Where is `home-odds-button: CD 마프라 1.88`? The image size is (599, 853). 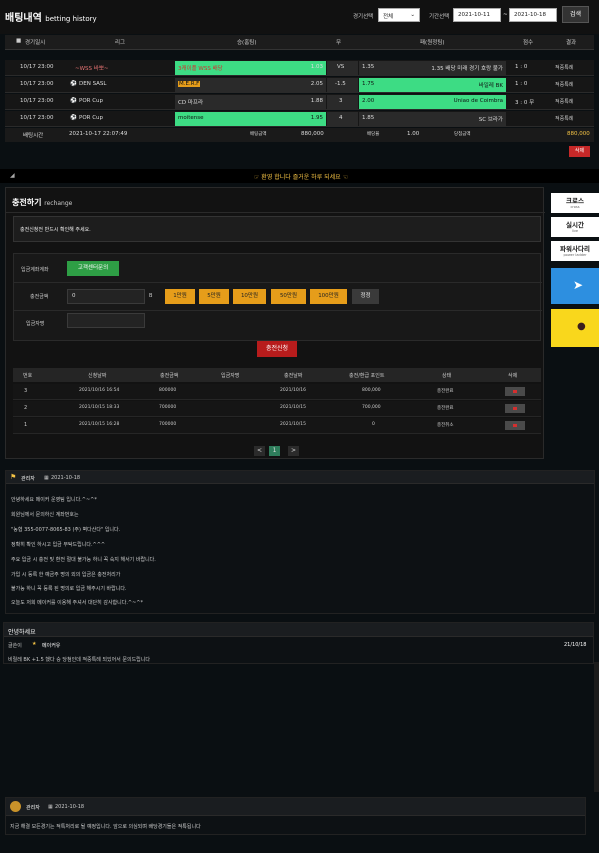 home-odds-button: CD 마프라 1.88 is located at coordinates (250, 102).